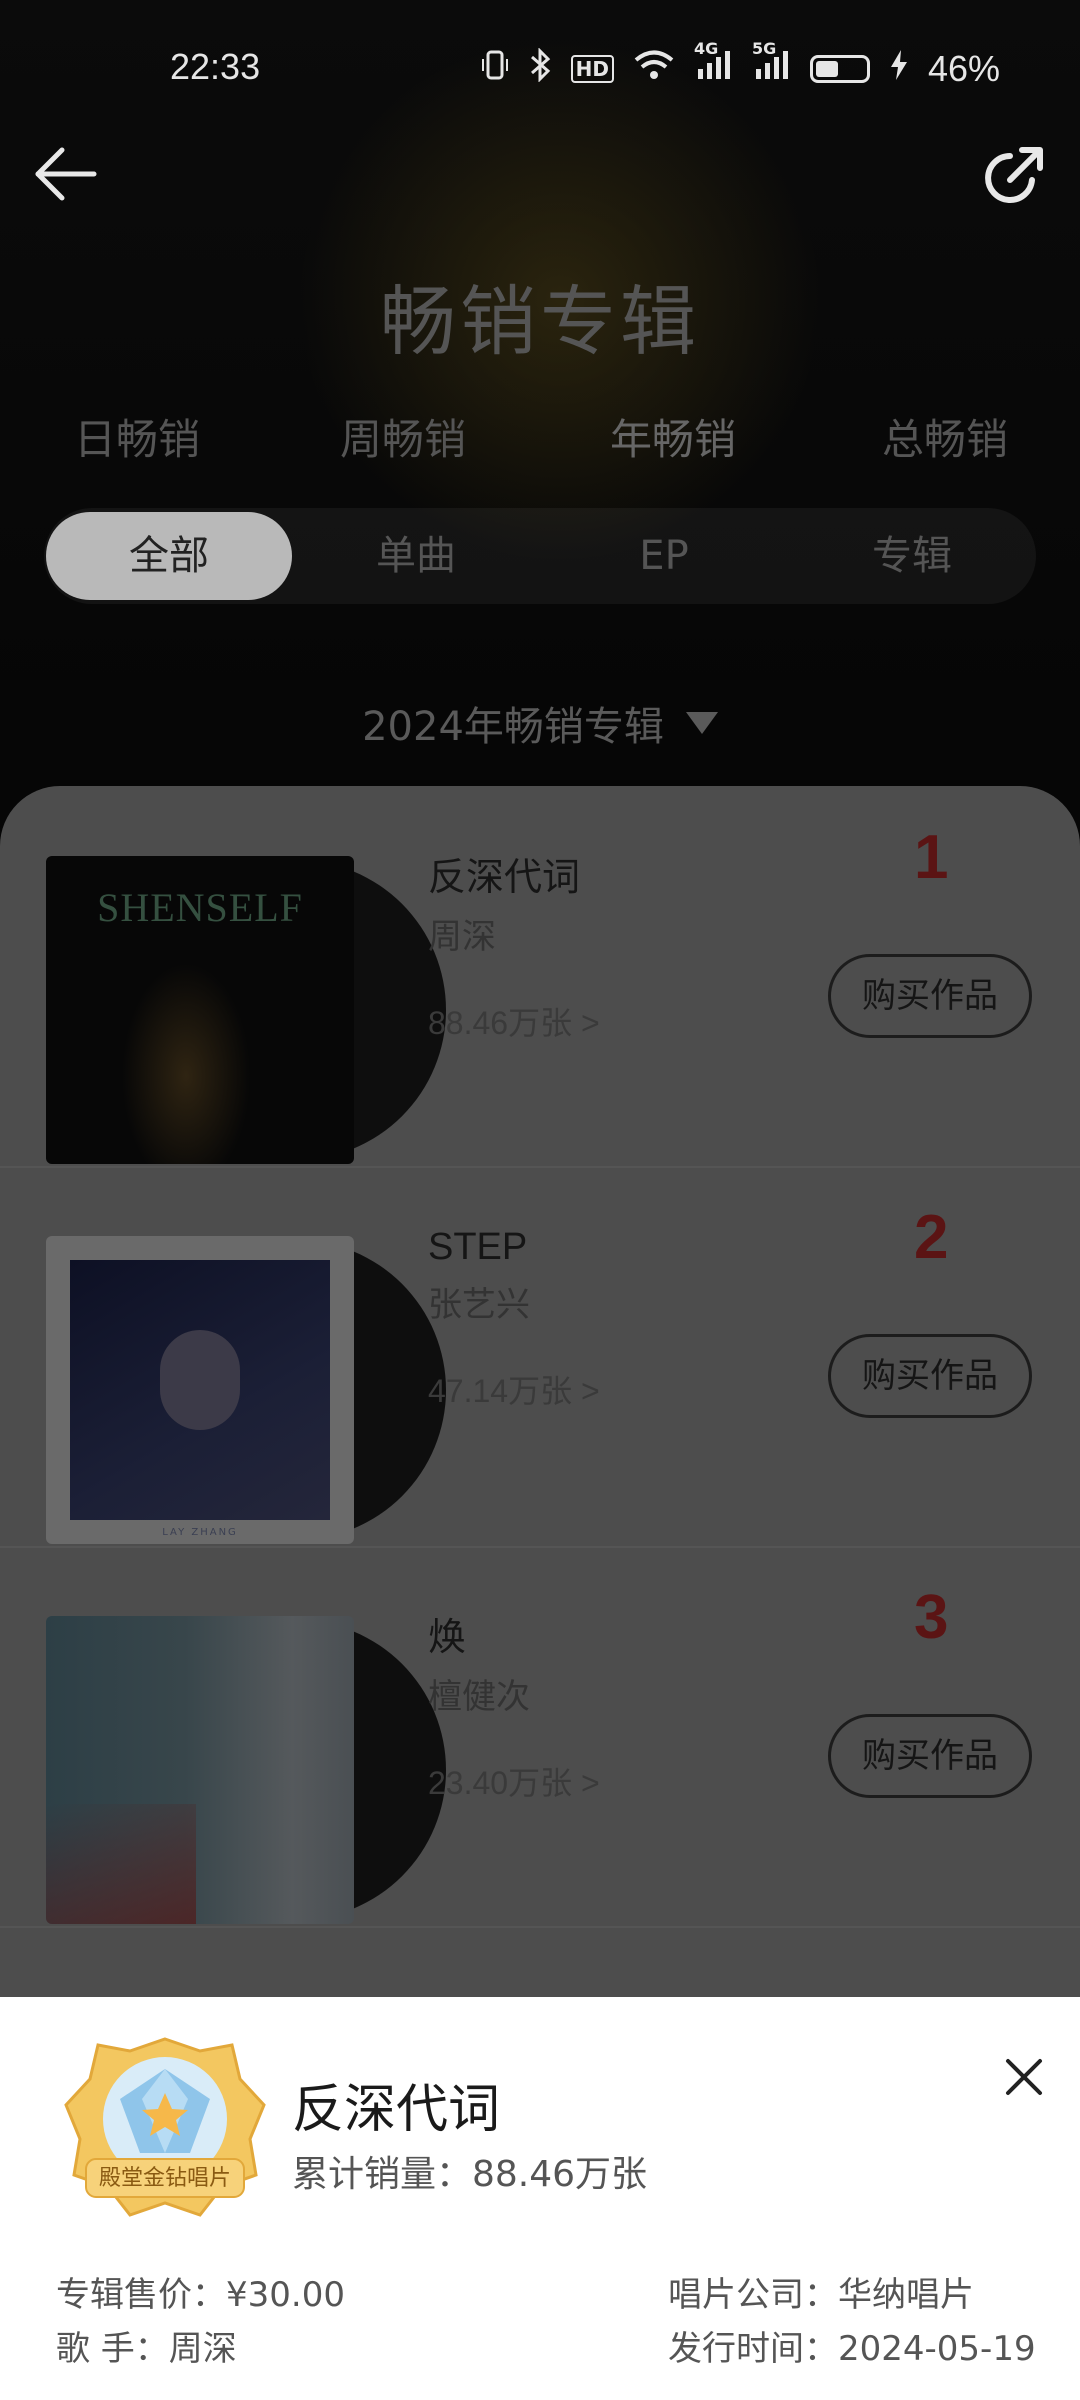 The width and height of the screenshot is (1080, 2400). What do you see at coordinates (852, 2349) in the screenshot?
I see `detail-release-date: 发行时间：2024-05-19` at bounding box center [852, 2349].